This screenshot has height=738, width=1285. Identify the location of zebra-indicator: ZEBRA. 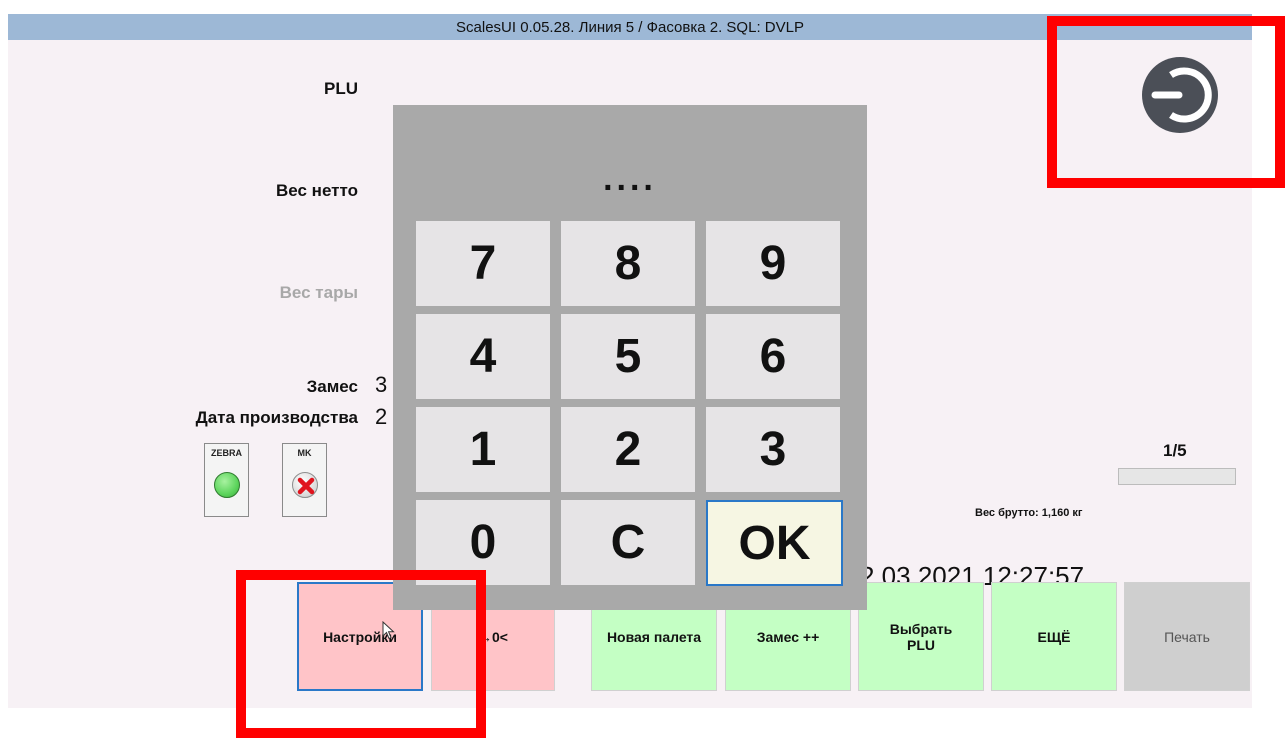
(226, 480).